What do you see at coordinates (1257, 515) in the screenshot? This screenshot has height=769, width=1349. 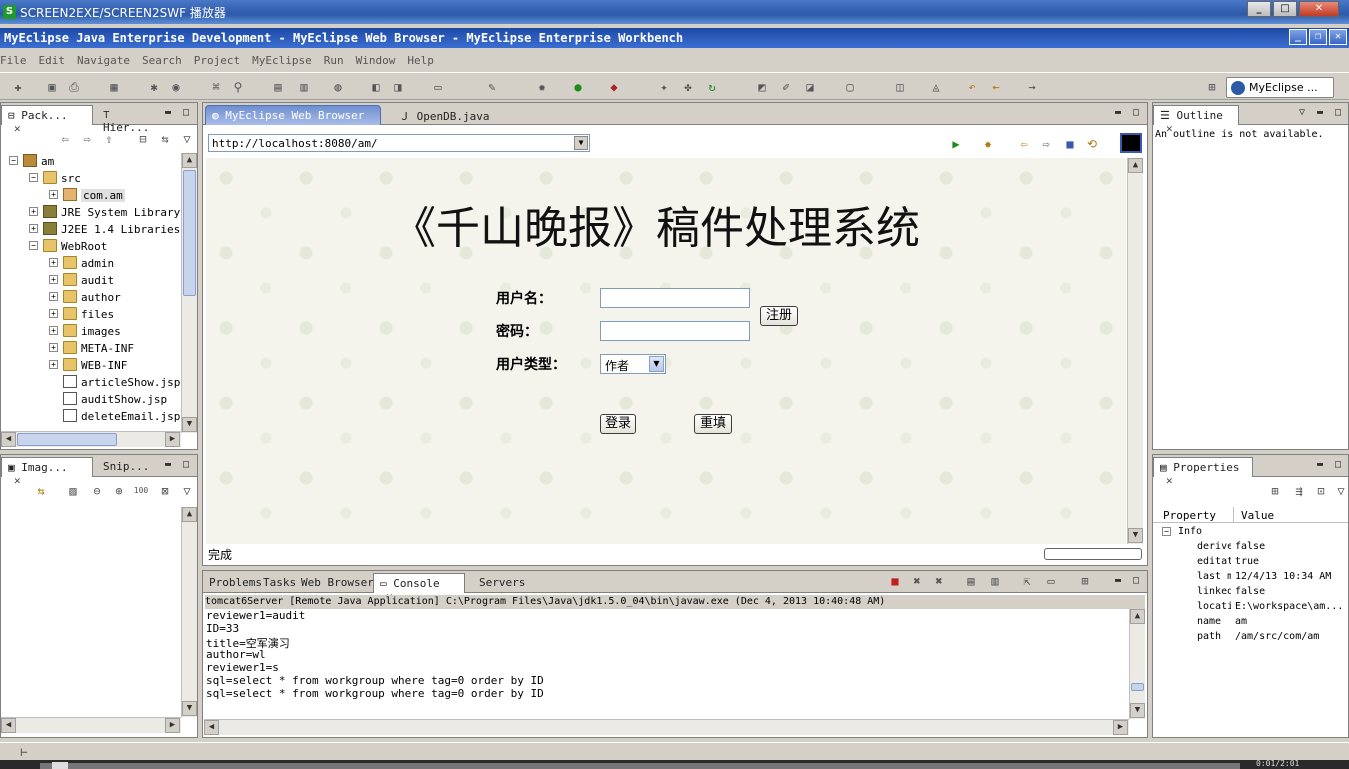 I see `column-value: Value` at bounding box center [1257, 515].